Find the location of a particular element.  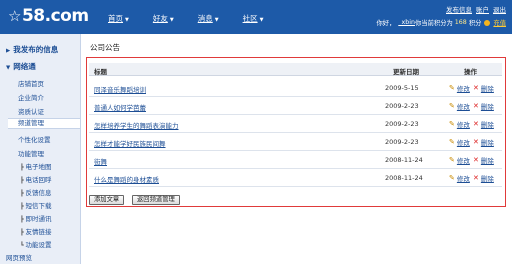

publish-link: 发布信息 is located at coordinates (459, 9).